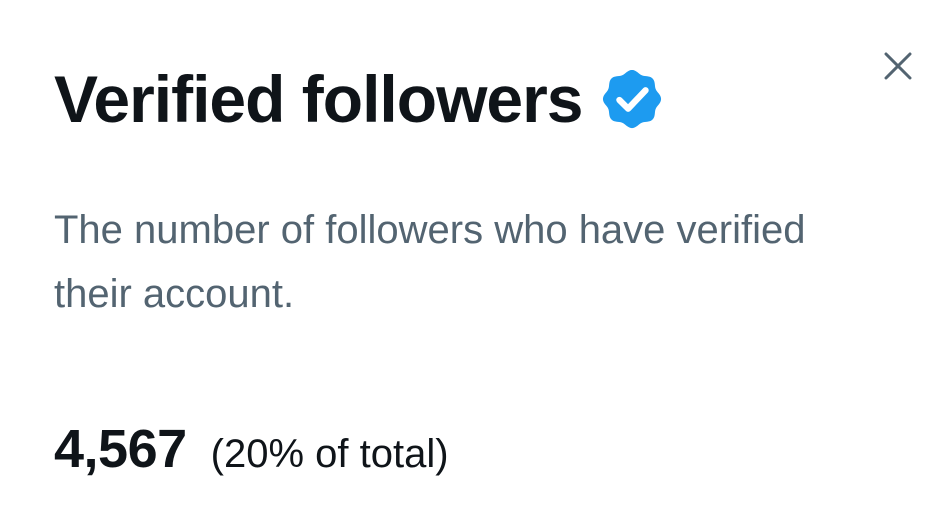 The height and width of the screenshot is (530, 931). I want to click on stat-row: 4,567 (20% of total), so click(251, 449).